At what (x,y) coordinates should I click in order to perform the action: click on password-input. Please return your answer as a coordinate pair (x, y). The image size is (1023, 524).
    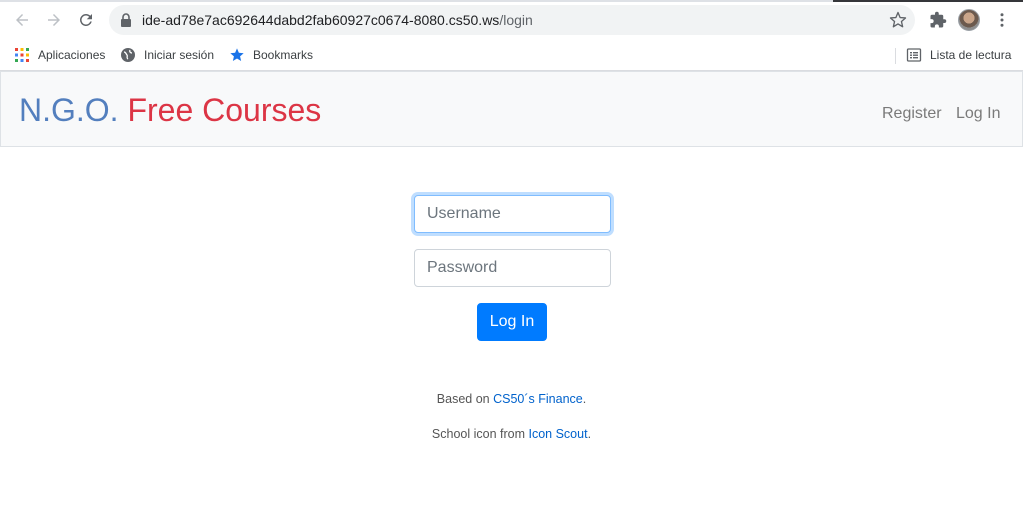
    Looking at the image, I should click on (512, 268).